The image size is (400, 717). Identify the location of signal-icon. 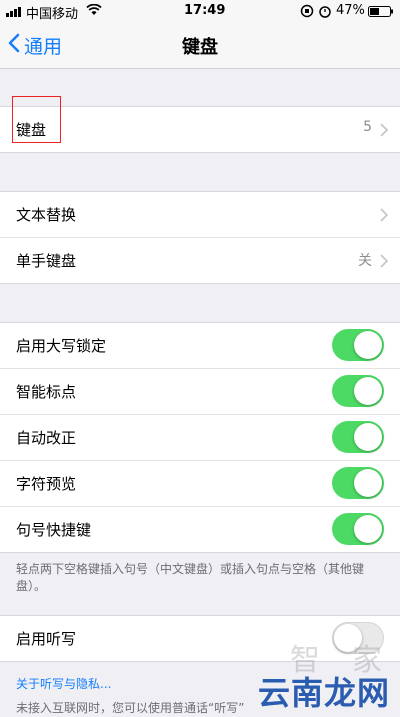
(14, 13).